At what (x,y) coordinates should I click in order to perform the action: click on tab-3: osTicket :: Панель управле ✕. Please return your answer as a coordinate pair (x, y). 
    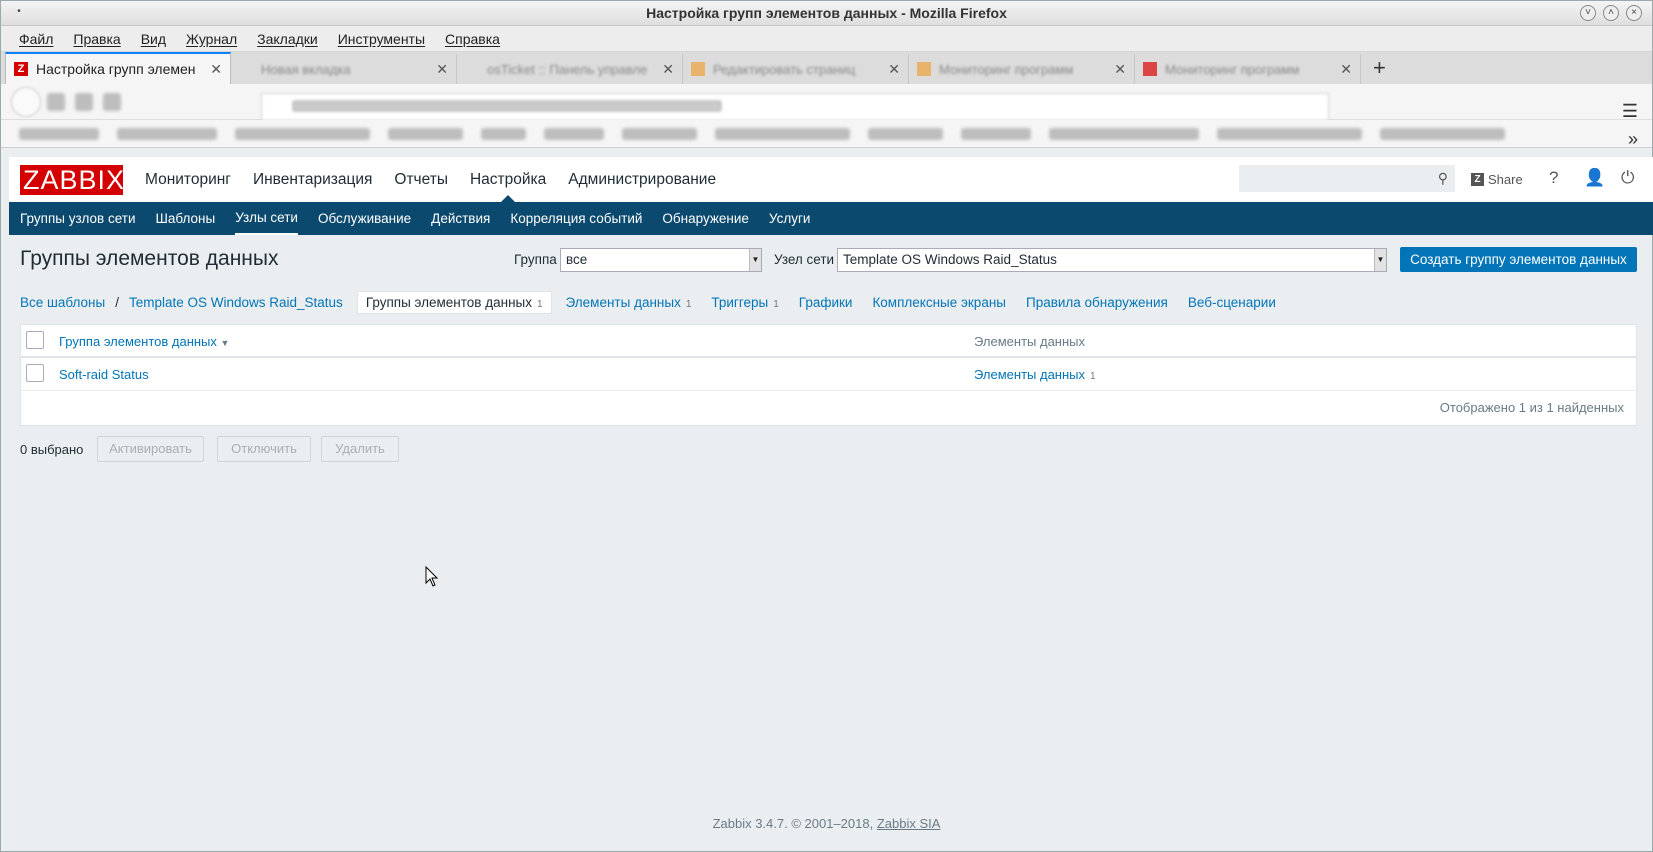
    Looking at the image, I should click on (570, 69).